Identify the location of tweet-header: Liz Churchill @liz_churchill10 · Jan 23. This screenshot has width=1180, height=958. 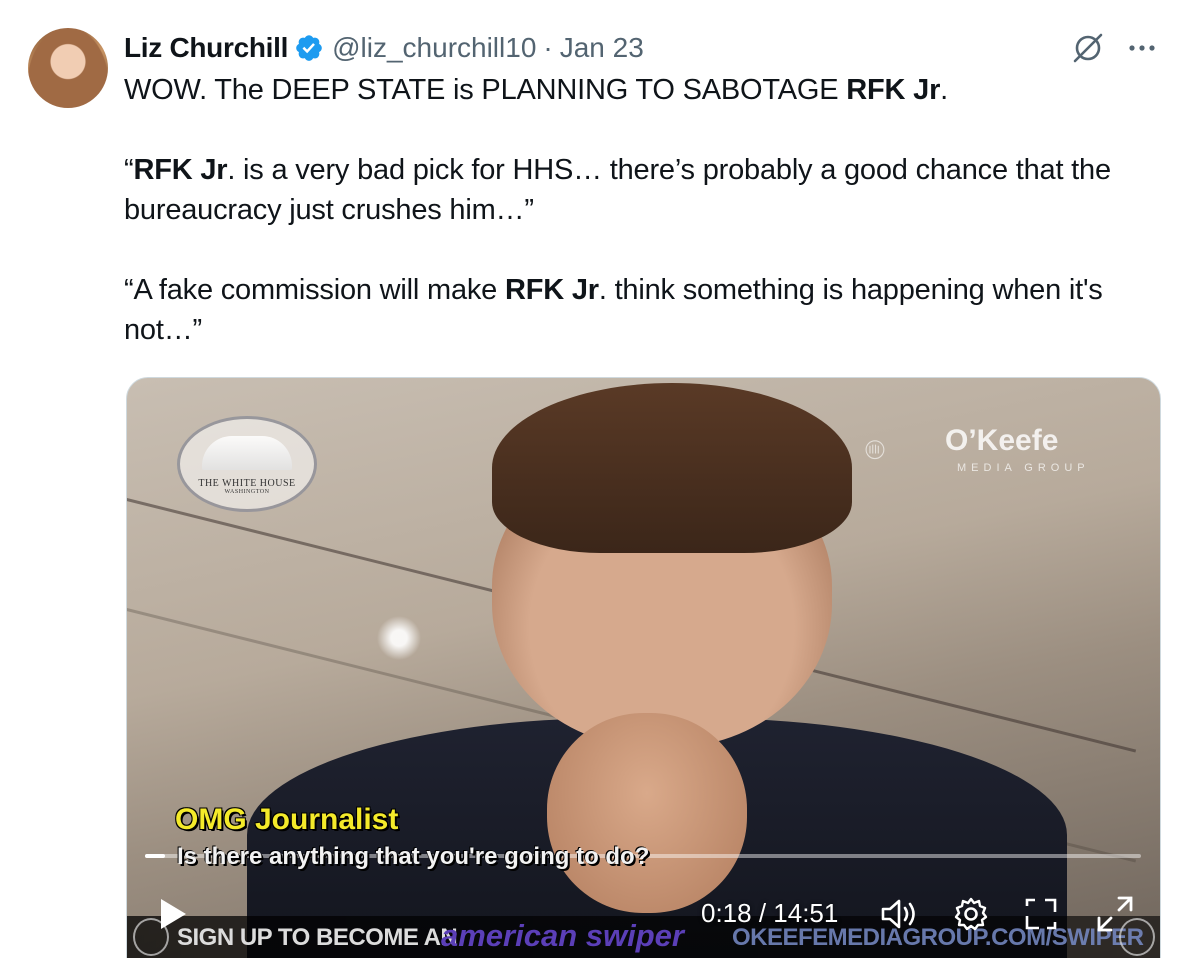
(384, 48).